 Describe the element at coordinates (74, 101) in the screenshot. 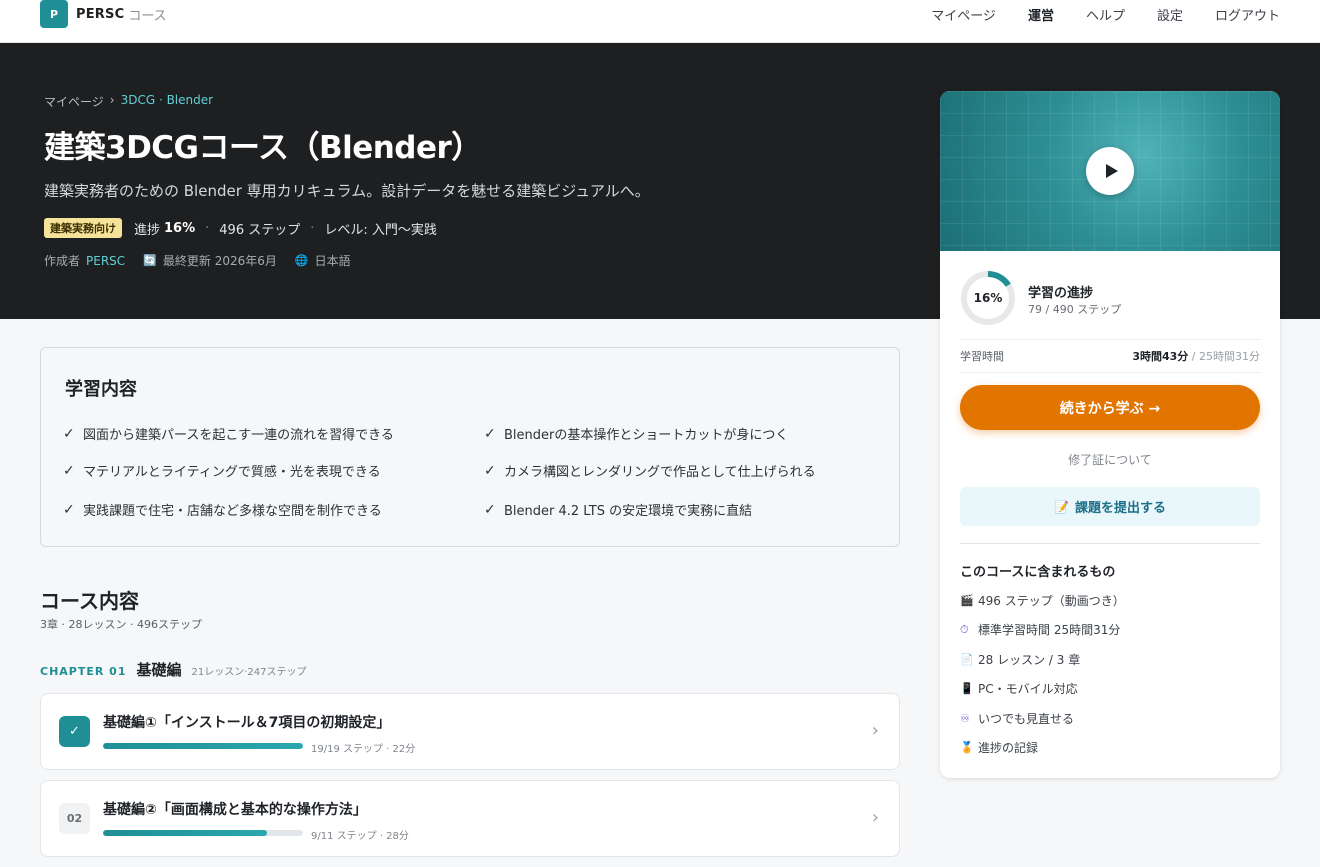

I see `breadcrumb-mypage: マイページ` at that location.